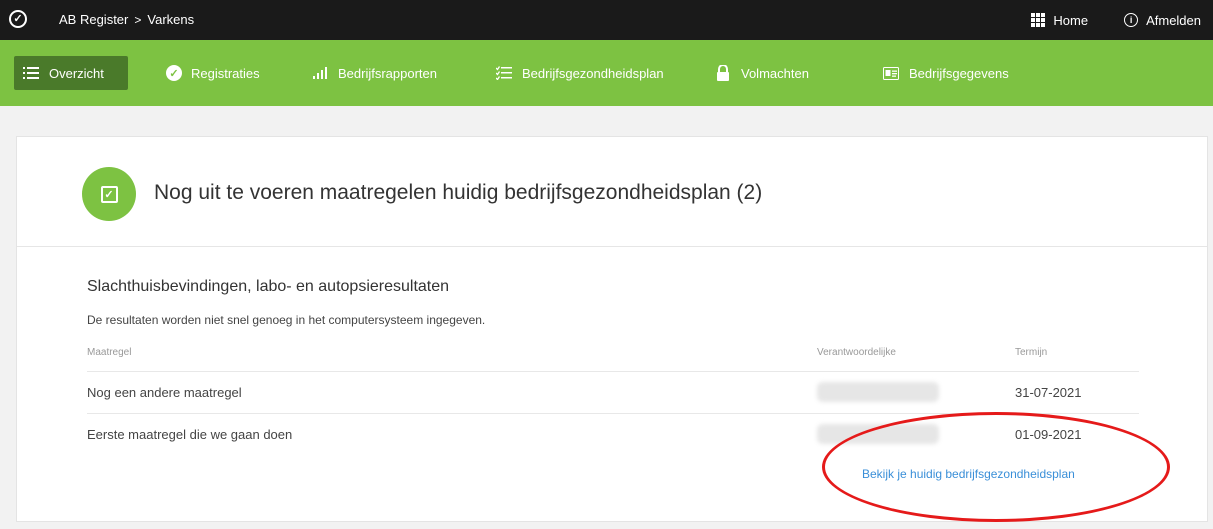  I want to click on nav-item-volmachten: Volmachten, so click(761, 73).